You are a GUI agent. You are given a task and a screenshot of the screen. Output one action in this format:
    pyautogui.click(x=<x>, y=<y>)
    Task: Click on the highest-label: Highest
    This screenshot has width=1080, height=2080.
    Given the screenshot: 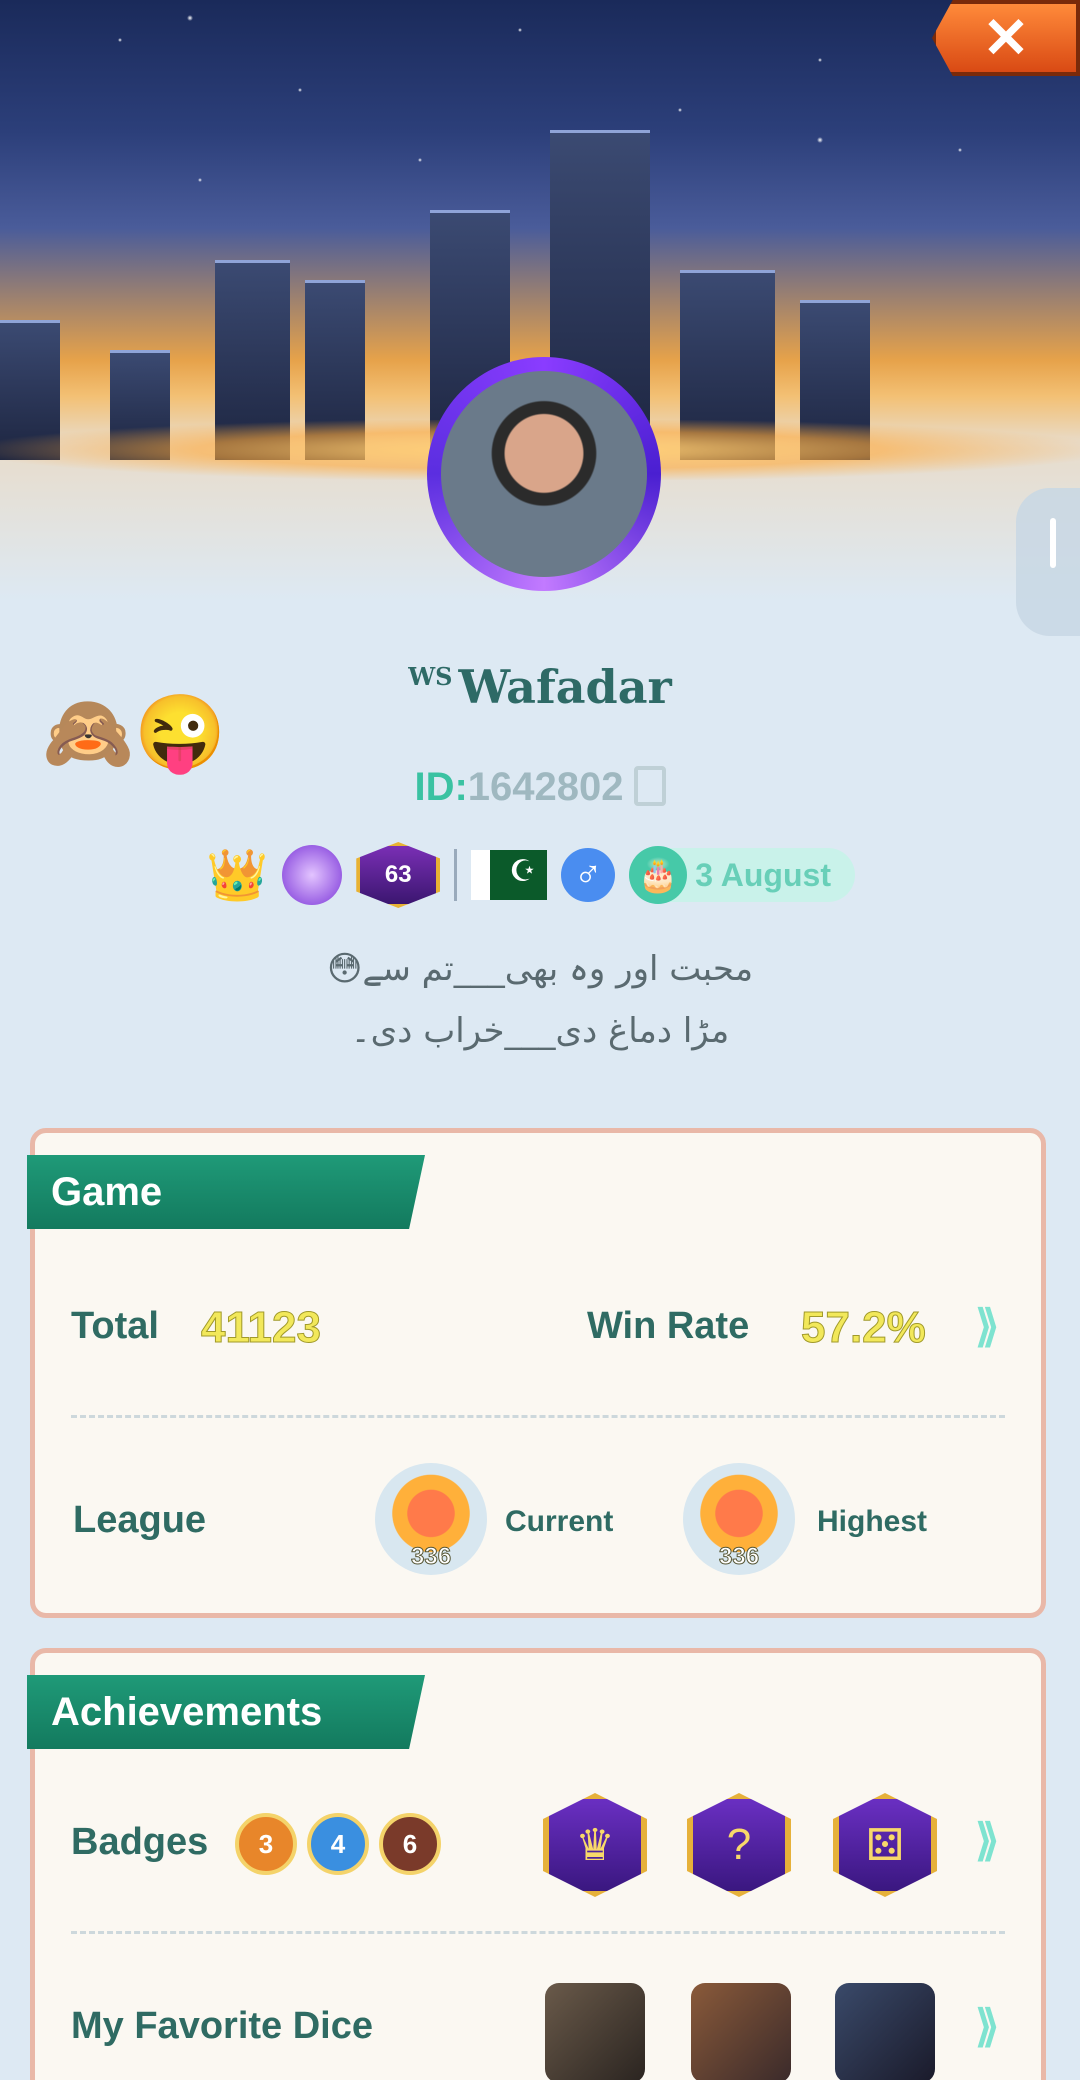 What is the action you would take?
    pyautogui.click(x=872, y=1521)
    